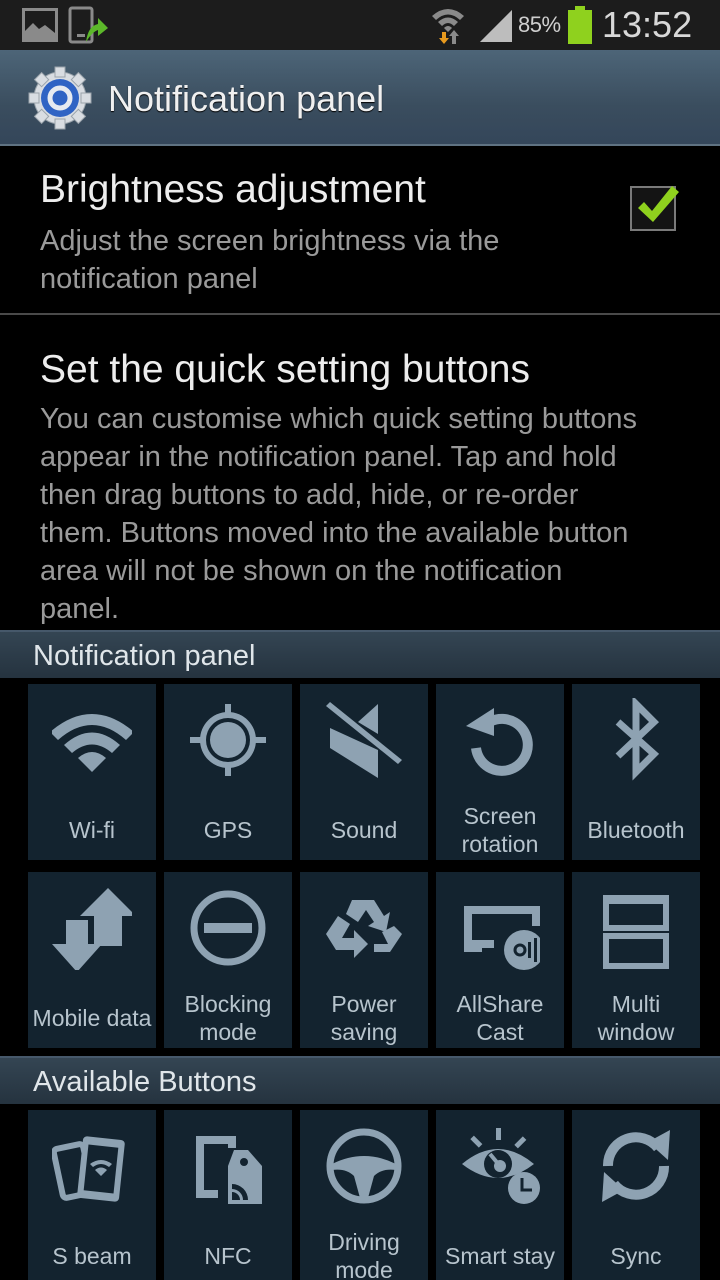 This screenshot has width=720, height=1280. I want to click on quick-button-sound: Sound, so click(364, 772).